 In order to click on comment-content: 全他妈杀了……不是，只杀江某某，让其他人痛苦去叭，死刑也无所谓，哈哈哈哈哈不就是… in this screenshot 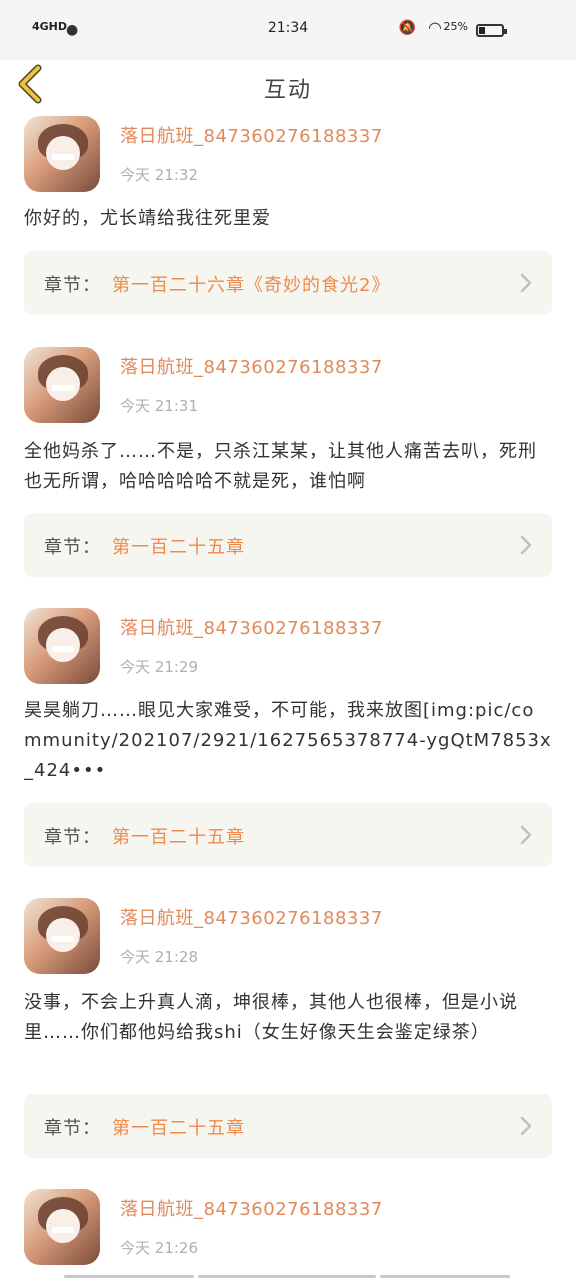, I will do `click(280, 466)`.